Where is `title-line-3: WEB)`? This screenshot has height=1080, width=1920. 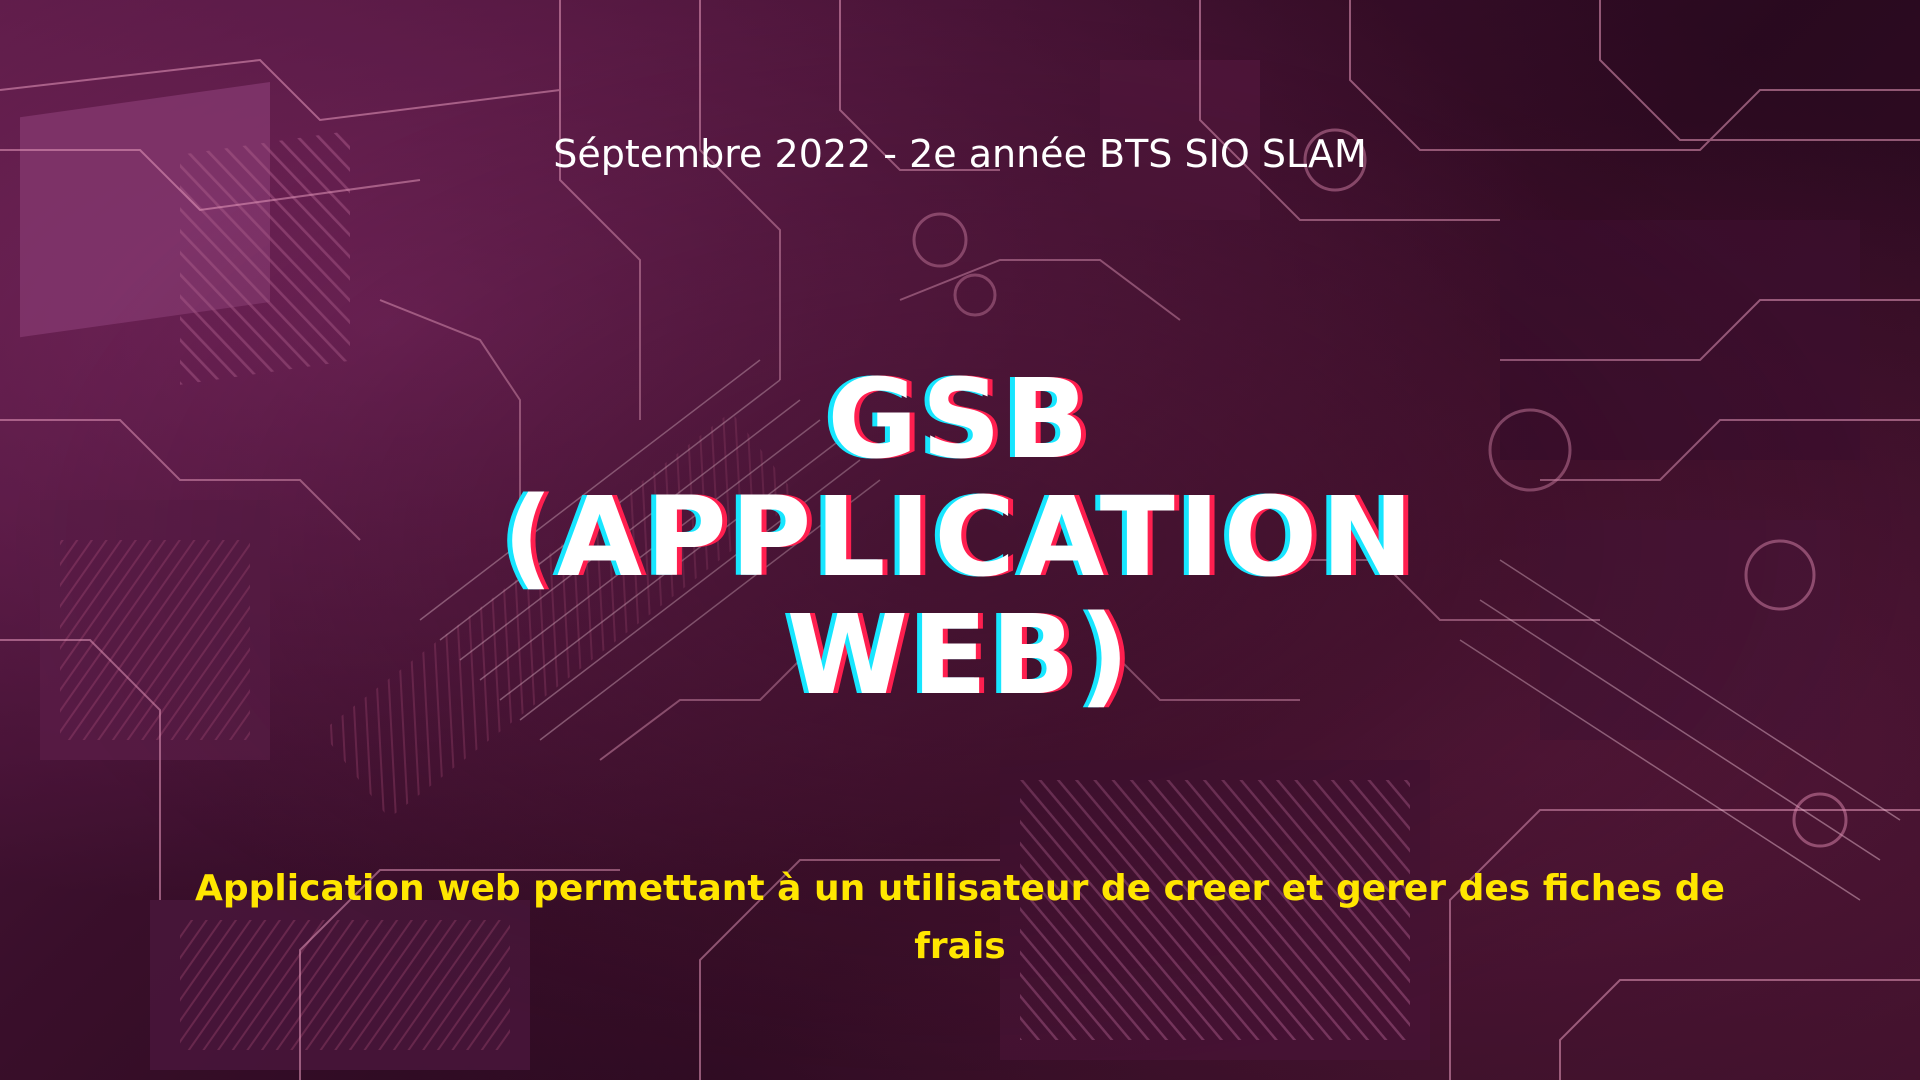
title-line-3: WEB) is located at coordinates (960, 655).